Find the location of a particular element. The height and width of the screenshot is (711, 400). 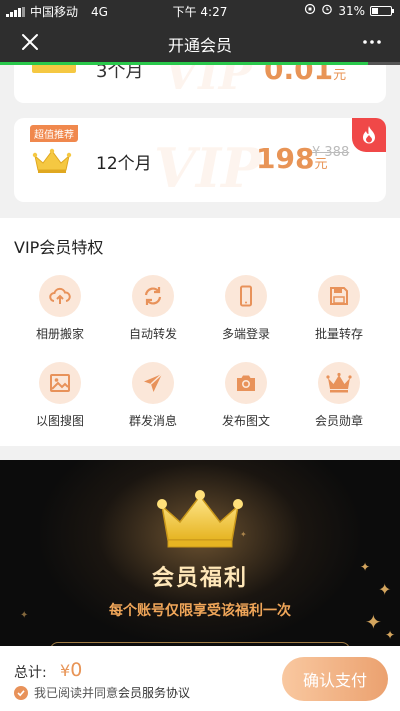

plan-card-3-months: VIP 3个月 0.01元 is located at coordinates (200, 84).